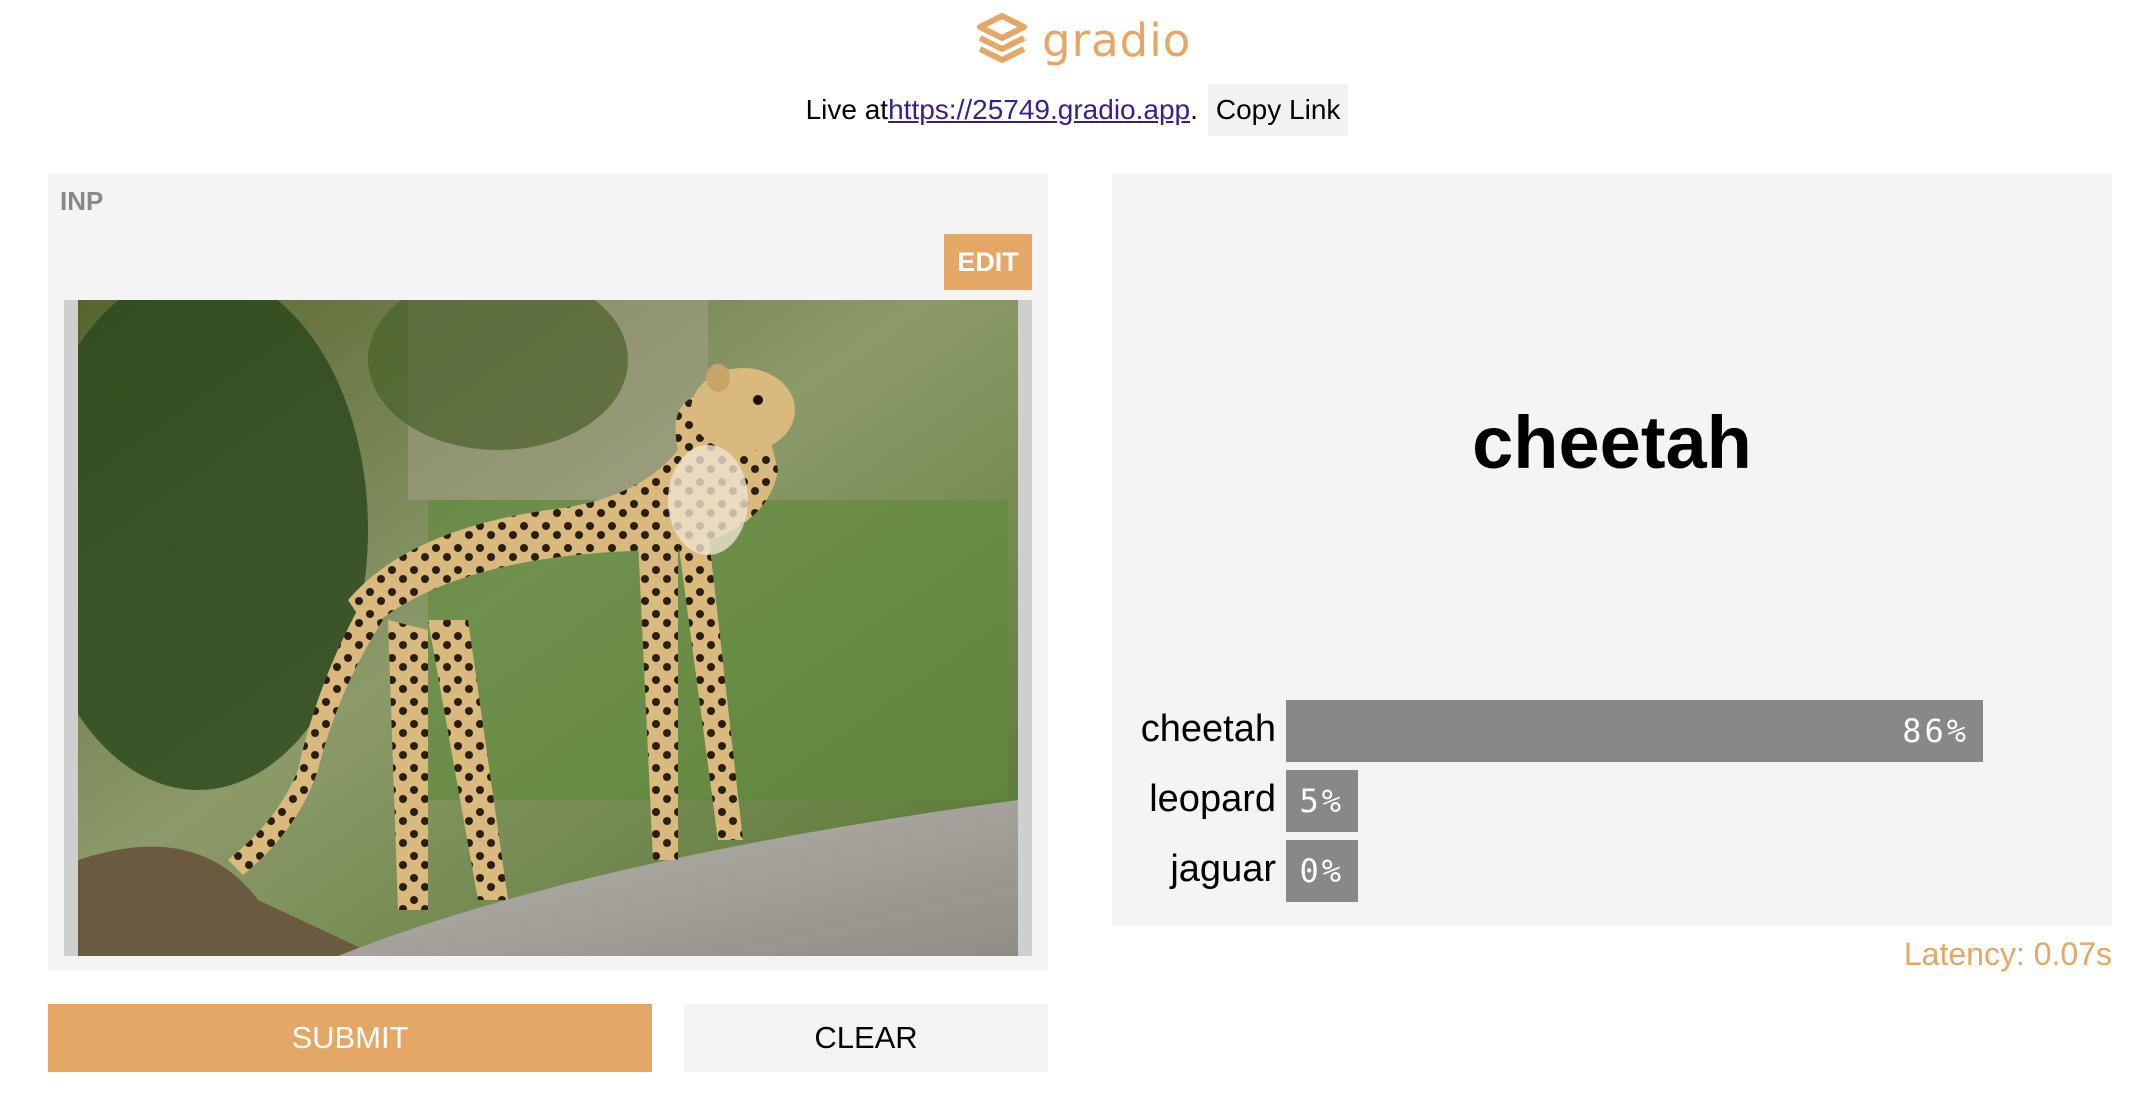 The width and height of the screenshot is (2154, 1110). I want to click on copy-link-button: Copy Link, so click(1278, 110).